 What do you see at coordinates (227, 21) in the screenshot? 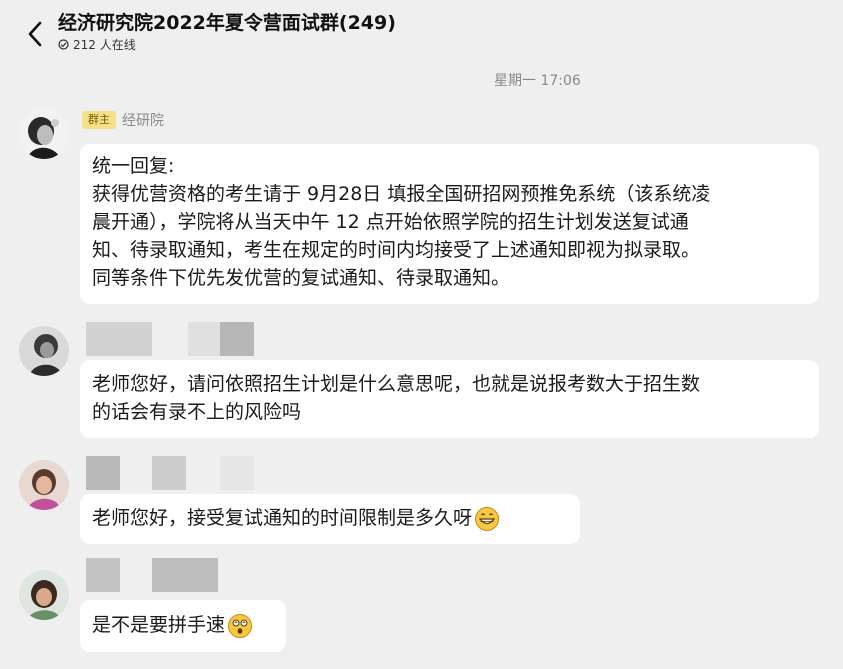
I see `chat-title: 经济研究院2022年夏令营面试群(249)` at bounding box center [227, 21].